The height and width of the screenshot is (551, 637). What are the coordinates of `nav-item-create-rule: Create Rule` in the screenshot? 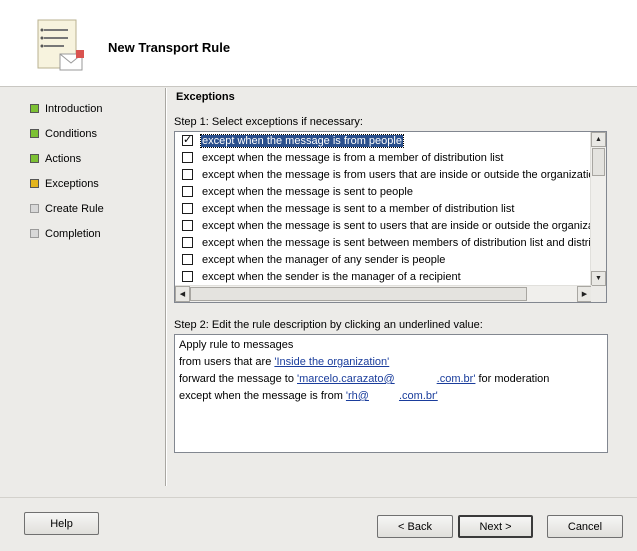 It's located at (95, 208).